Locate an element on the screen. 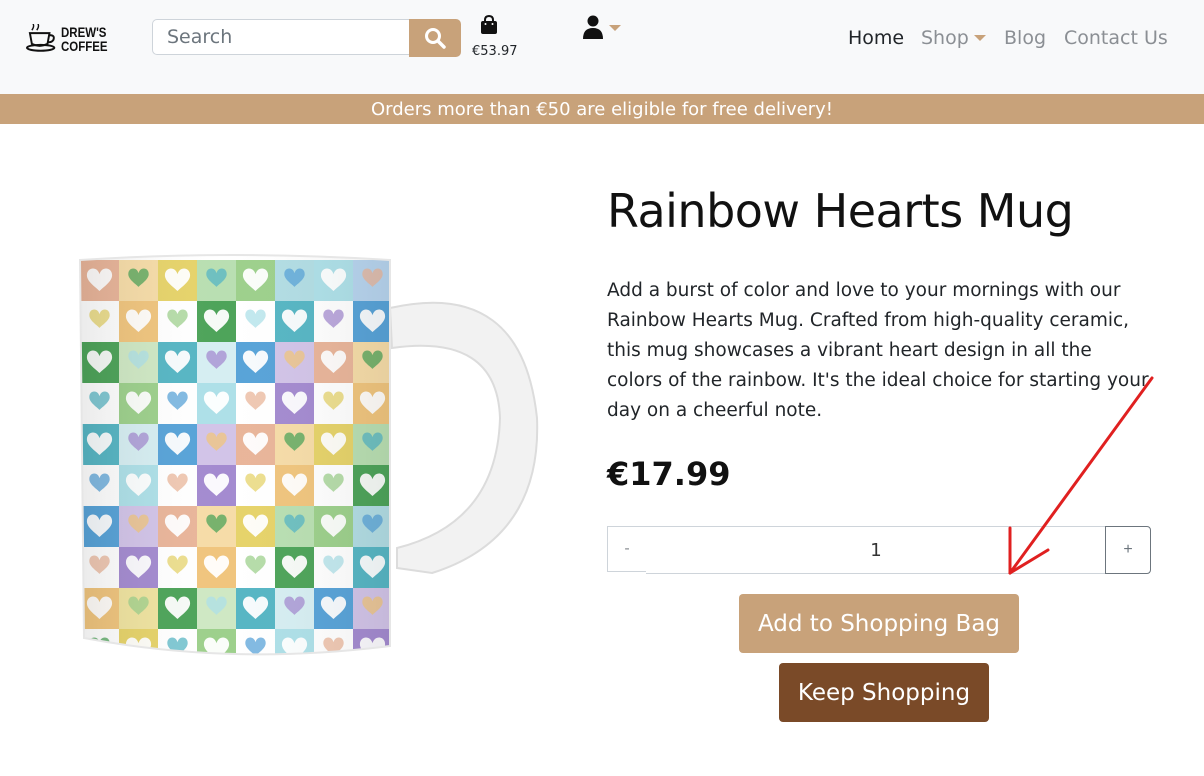 This screenshot has width=1204, height=776. add-to-bag-button: Add to Shopping Bag is located at coordinates (879, 623).